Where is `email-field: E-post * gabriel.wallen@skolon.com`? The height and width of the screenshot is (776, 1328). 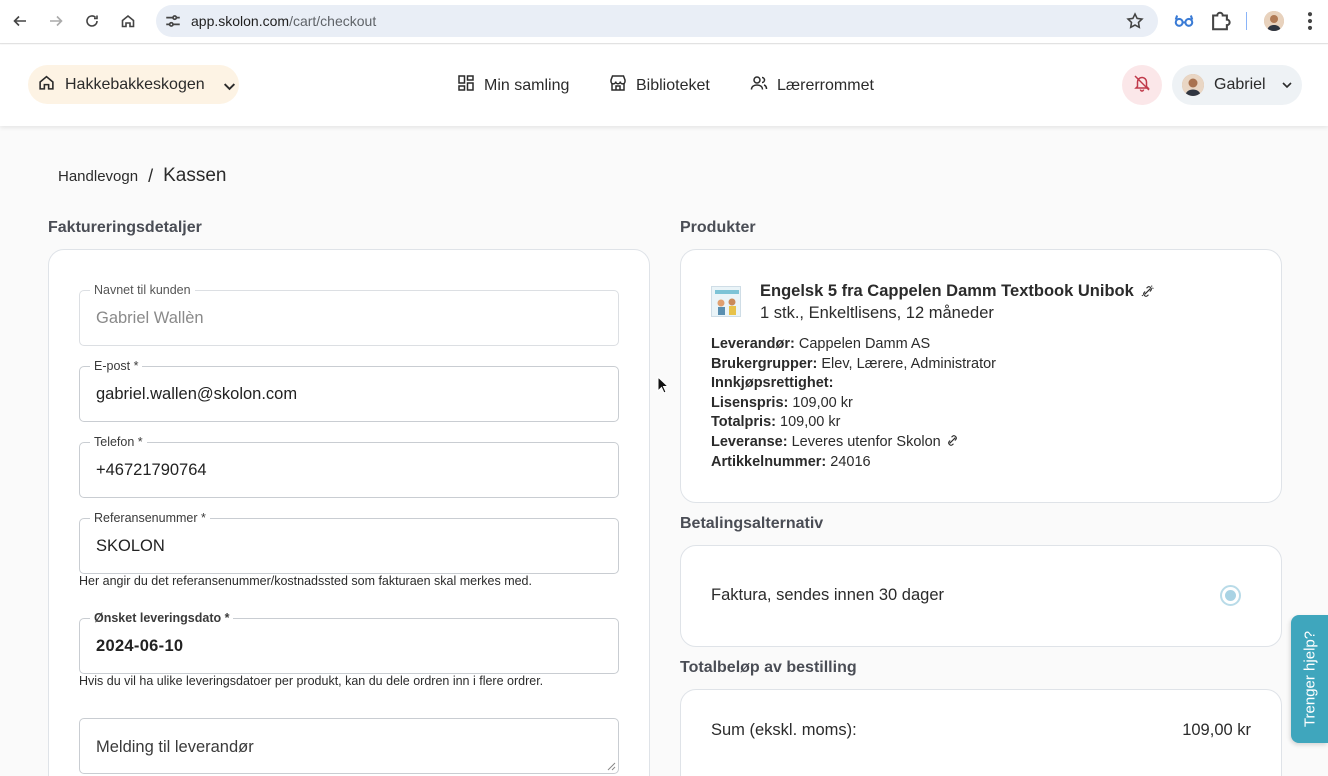 email-field: E-post * gabriel.wallen@skolon.com is located at coordinates (349, 390).